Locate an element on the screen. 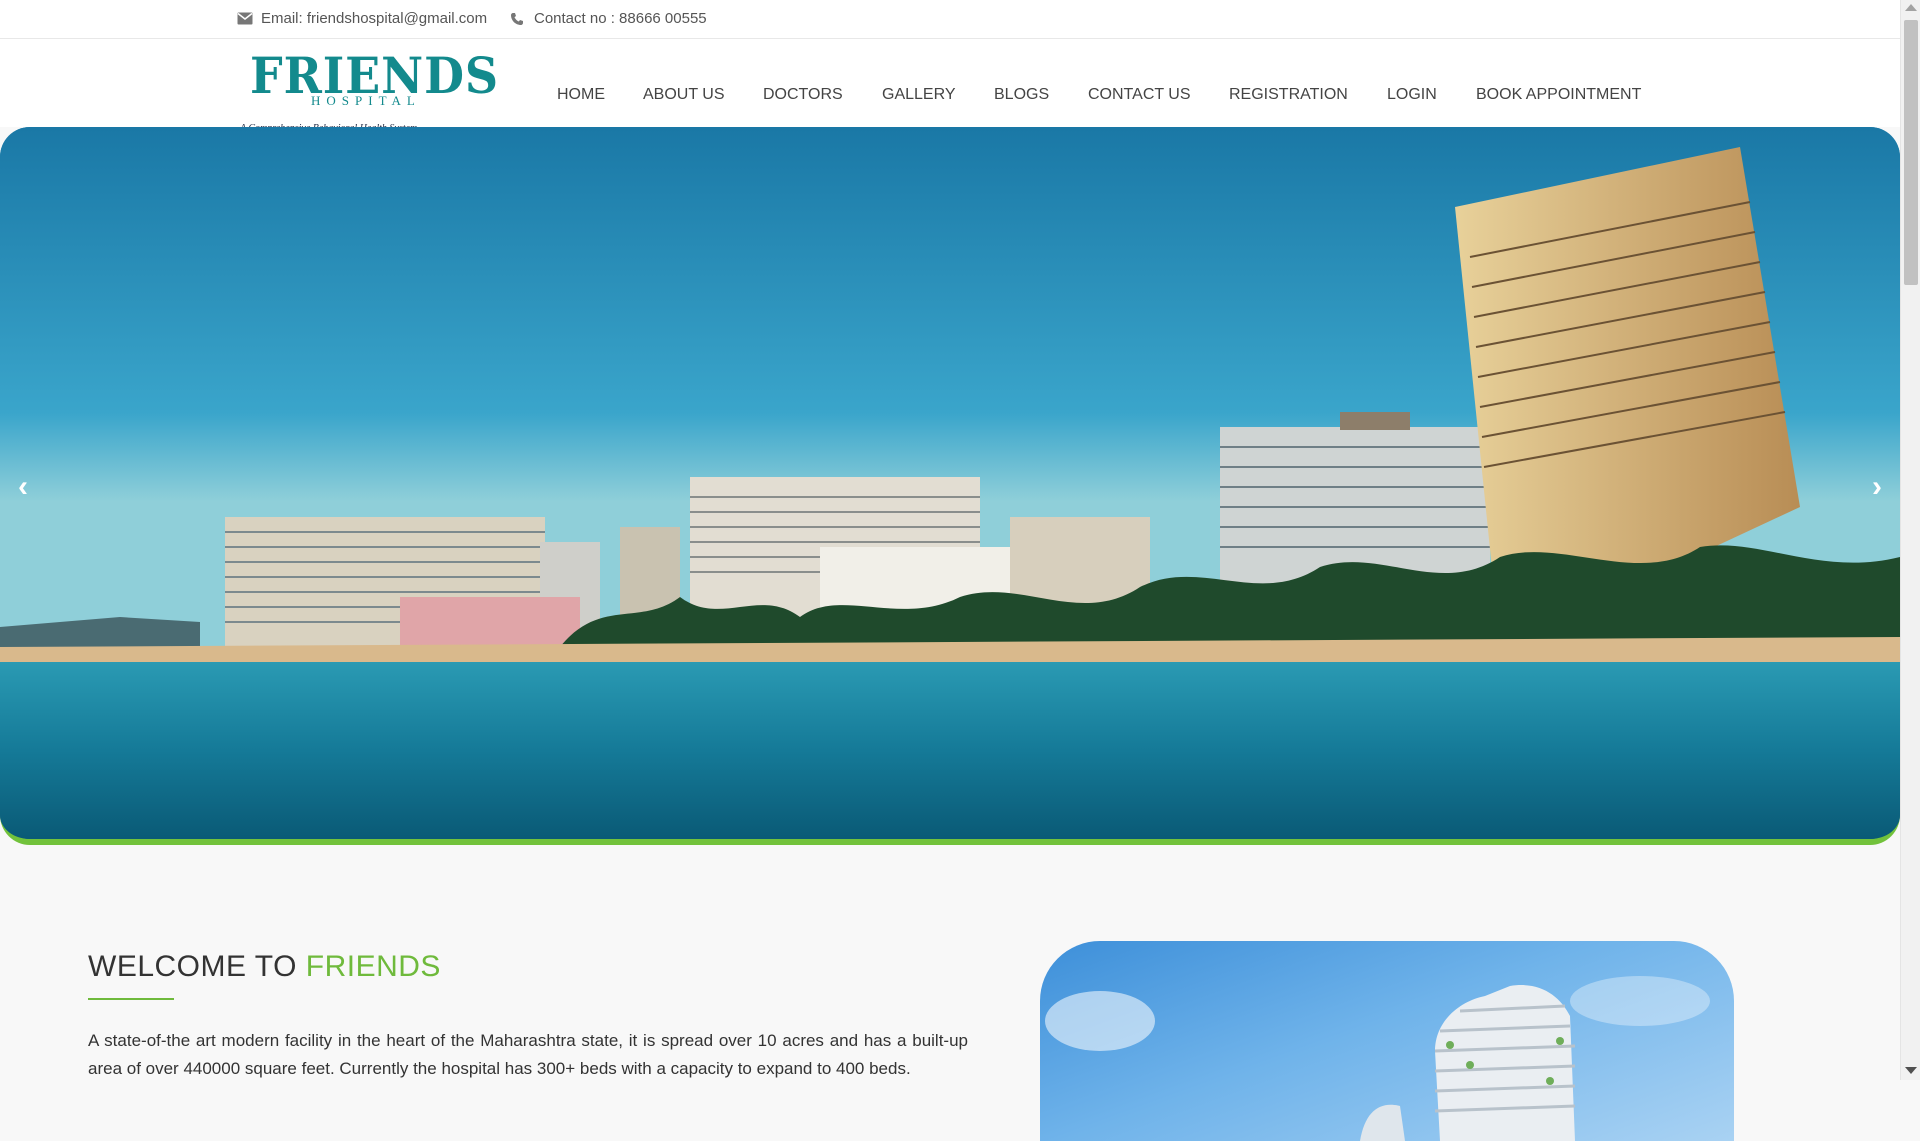  contact-text: Contact no : 88666 00555 is located at coordinates (620, 18).